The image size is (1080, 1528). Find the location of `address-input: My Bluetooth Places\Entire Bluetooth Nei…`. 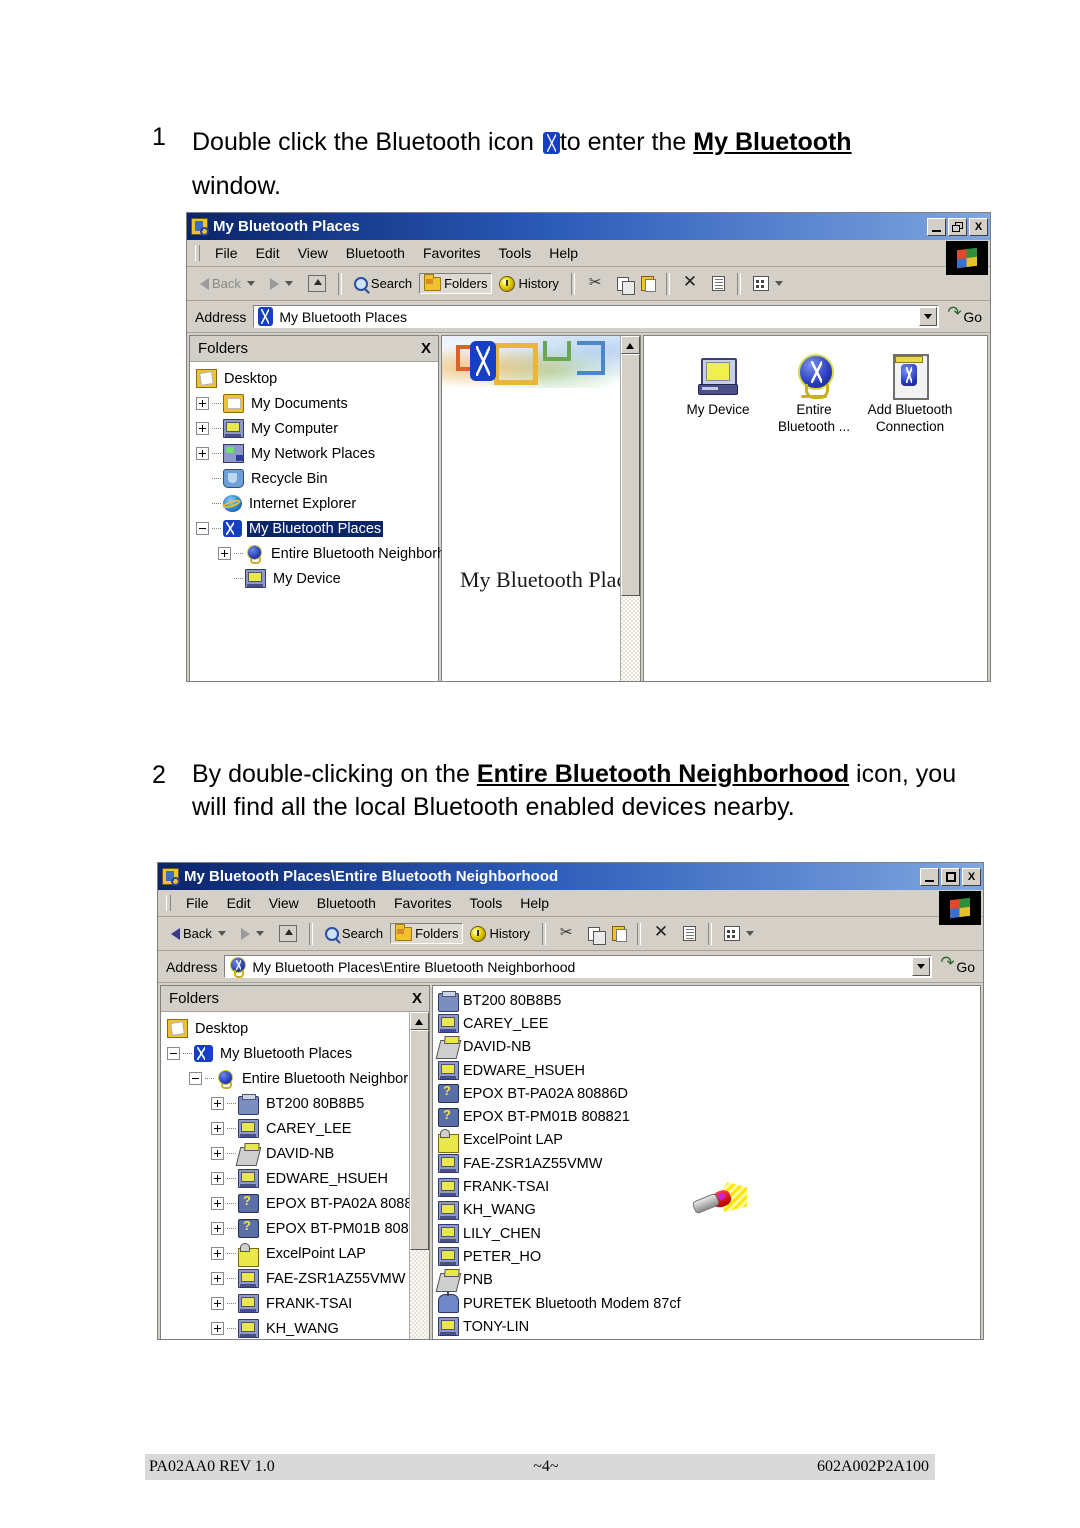

address-input: My Bluetooth Places\Entire Bluetooth Nei… is located at coordinates (578, 966).